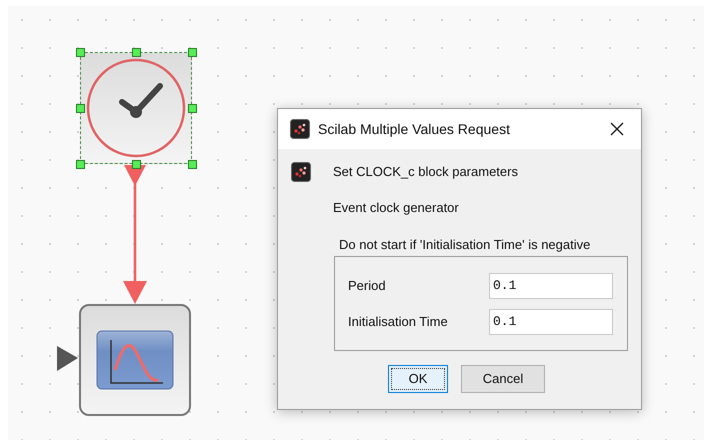  What do you see at coordinates (465, 245) in the screenshot?
I see `group-label: Do not start if 'Initialisation Time' is negative` at bounding box center [465, 245].